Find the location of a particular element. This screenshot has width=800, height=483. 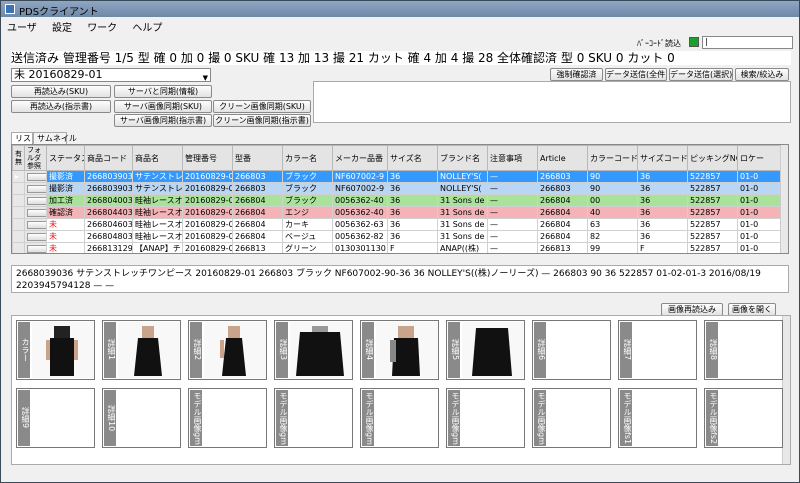

batch-select-value: 未 20160829-01 is located at coordinates (58, 74).